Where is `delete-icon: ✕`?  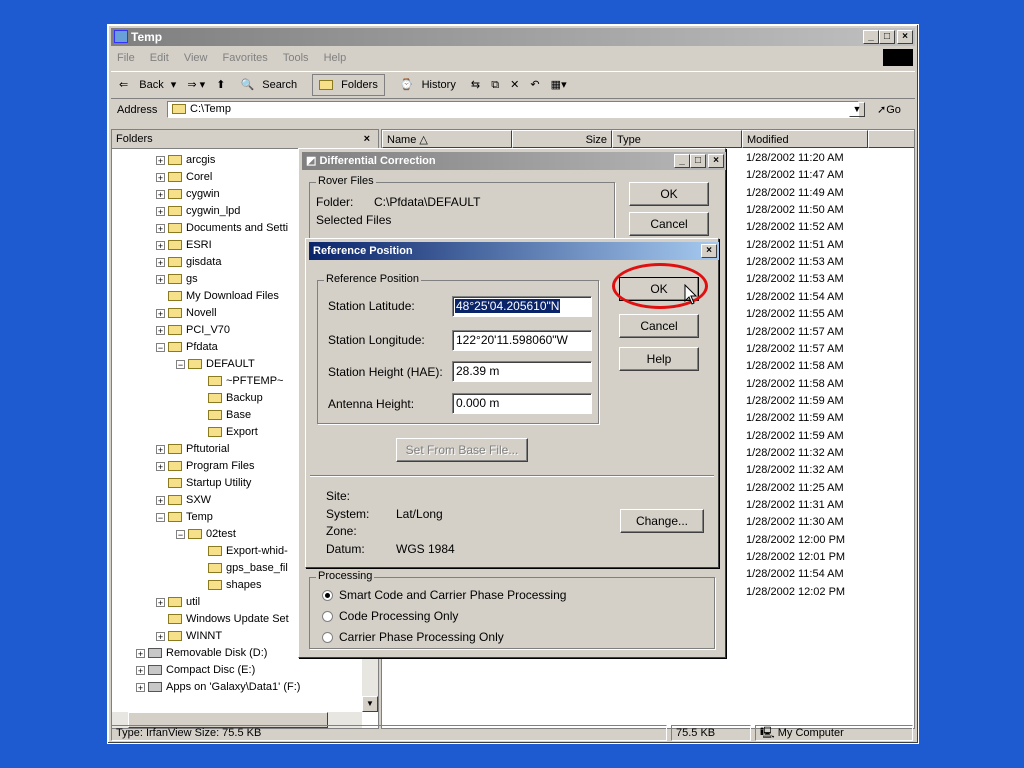 delete-icon: ✕ is located at coordinates (514, 85).